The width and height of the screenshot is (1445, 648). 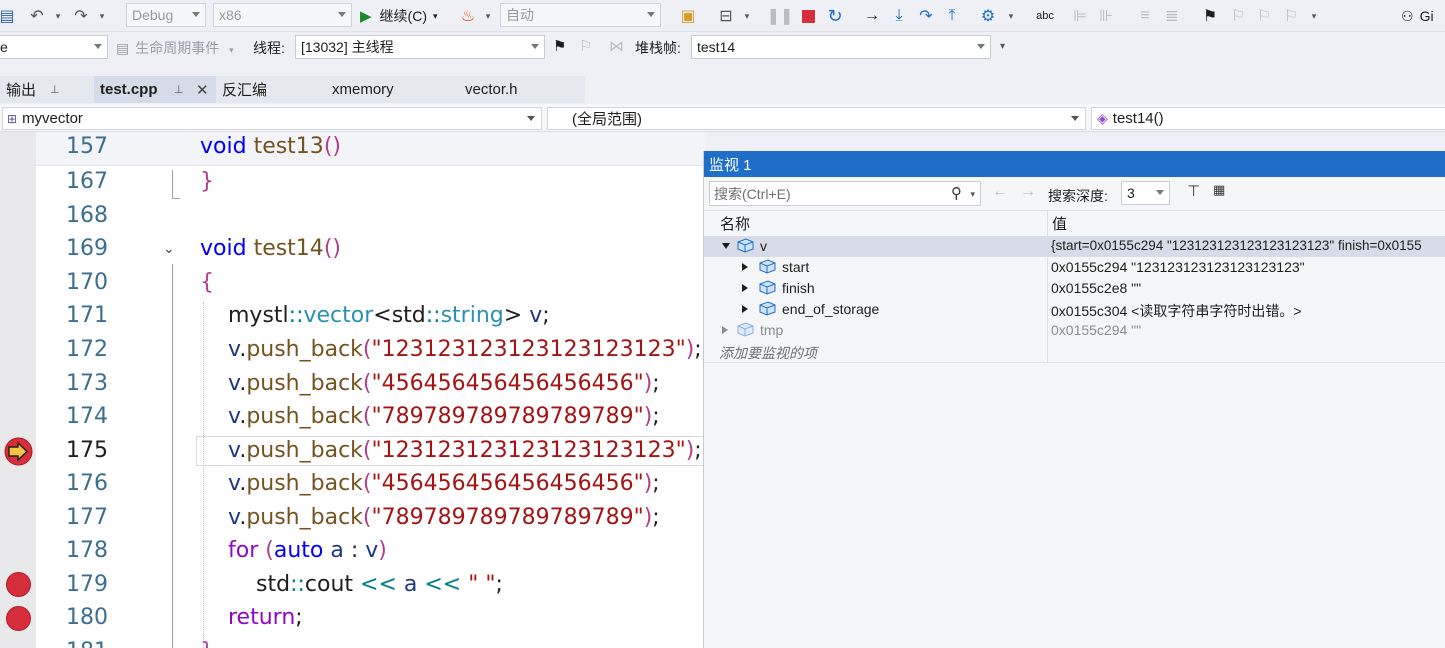 I want to click on tab-test-cpp: test.cpp ⊥ ✕, so click(x=155, y=89).